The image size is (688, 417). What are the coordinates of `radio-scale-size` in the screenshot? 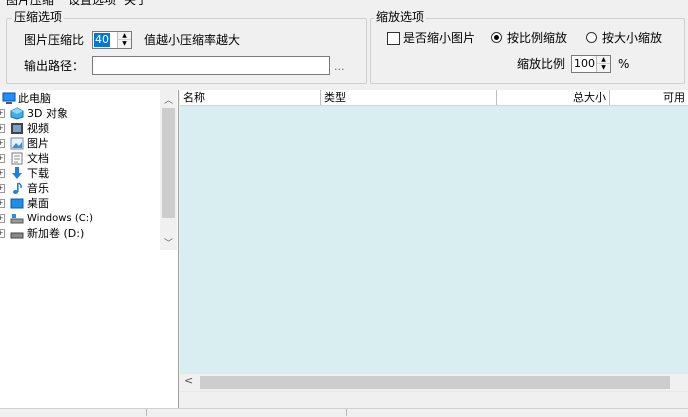 It's located at (591, 37).